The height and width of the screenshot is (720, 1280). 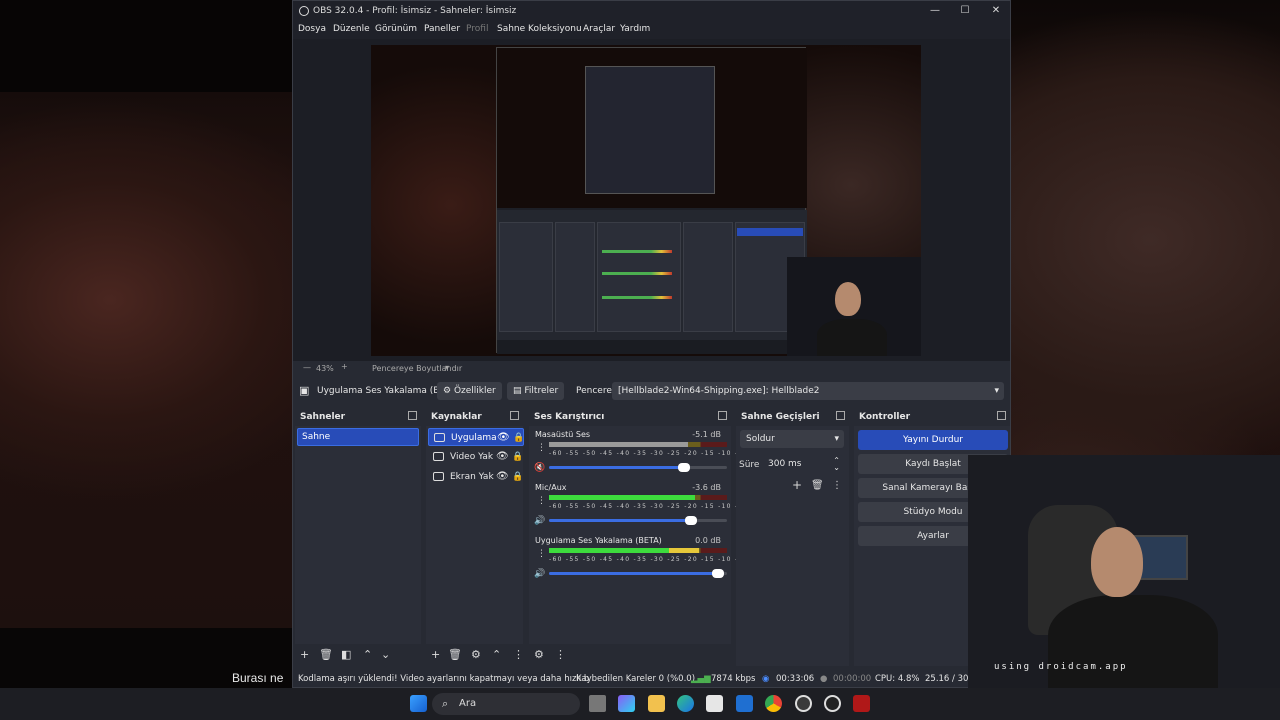 I want to click on display-capture-icon, so click(x=438, y=476).